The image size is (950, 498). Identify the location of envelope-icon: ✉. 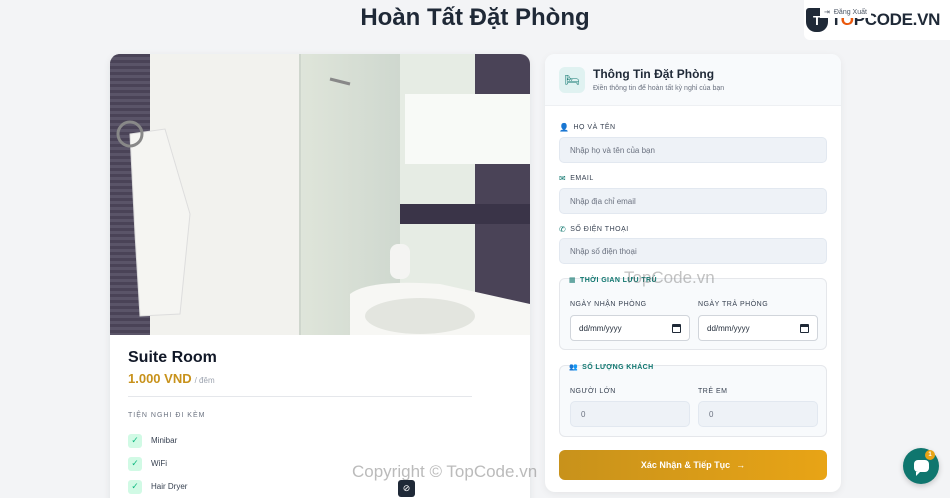
(563, 178).